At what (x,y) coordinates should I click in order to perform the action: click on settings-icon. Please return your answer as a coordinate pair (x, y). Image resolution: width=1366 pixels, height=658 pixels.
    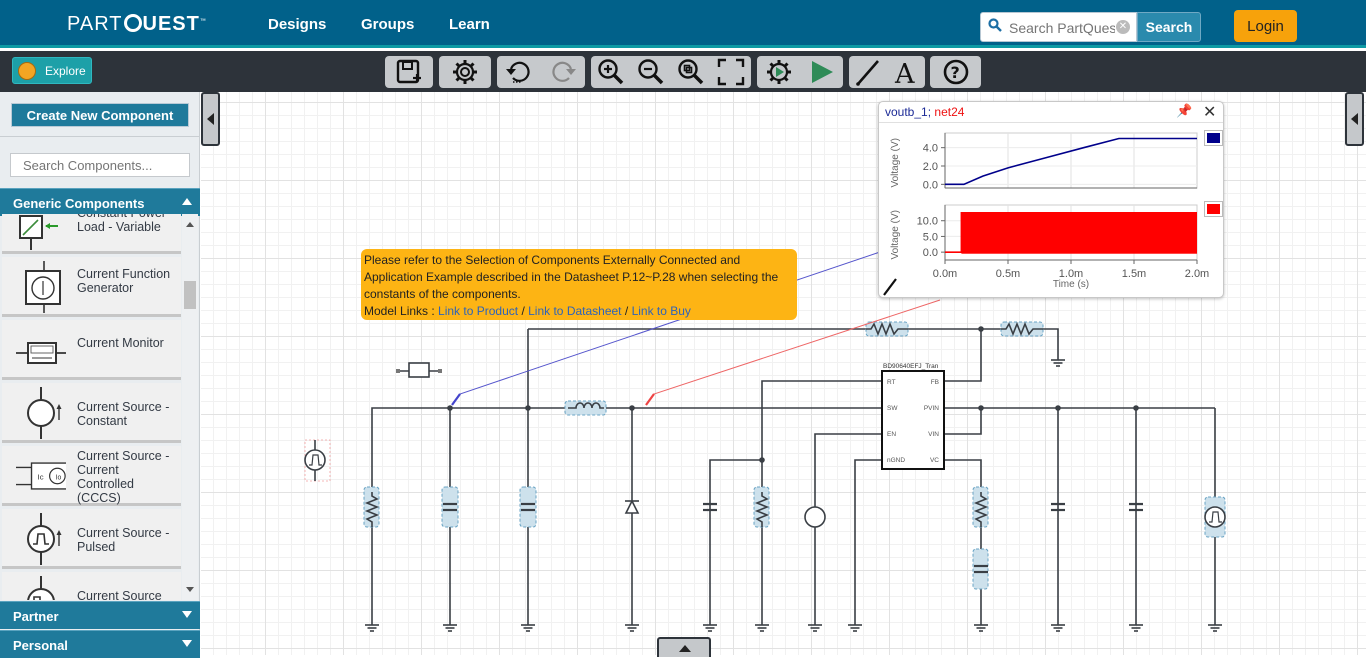
    Looking at the image, I should click on (465, 72).